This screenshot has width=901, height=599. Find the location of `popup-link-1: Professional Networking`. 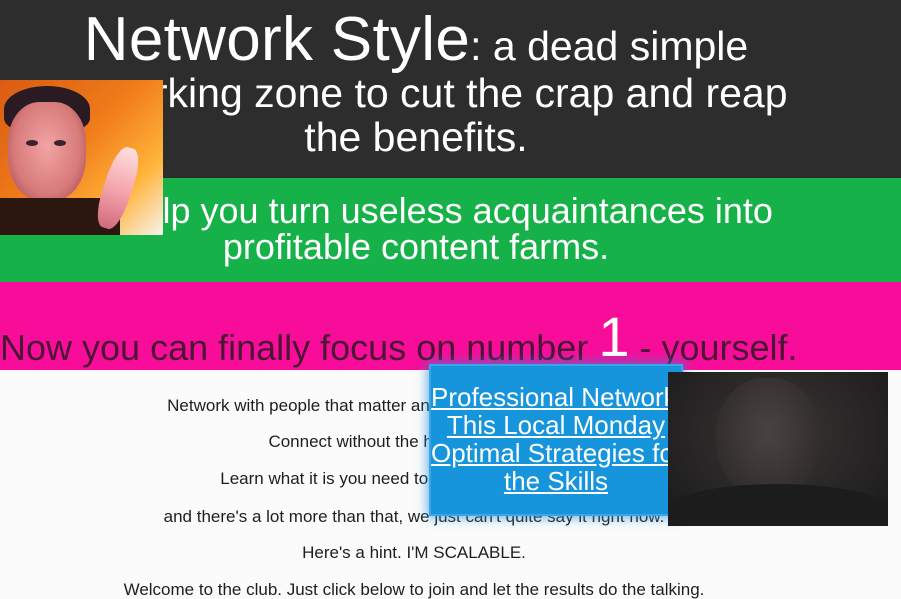

popup-link-1: Professional Networking is located at coordinates (556, 397).